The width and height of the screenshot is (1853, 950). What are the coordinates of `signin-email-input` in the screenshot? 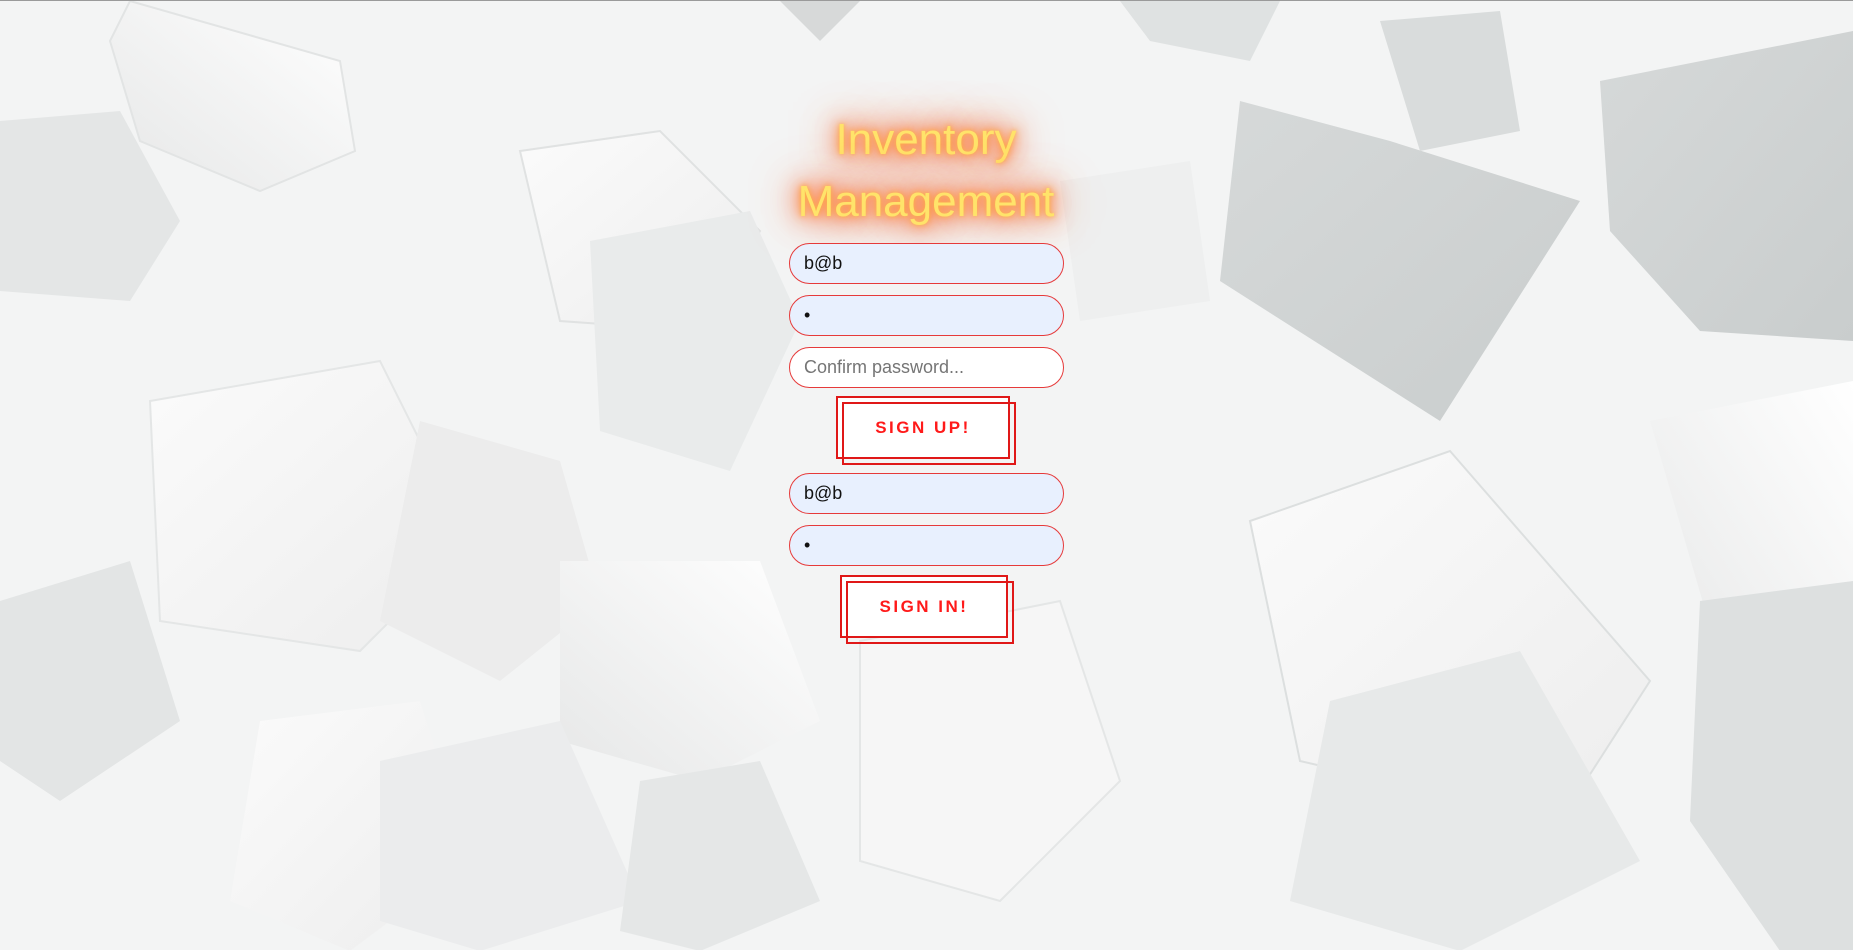 It's located at (926, 493).